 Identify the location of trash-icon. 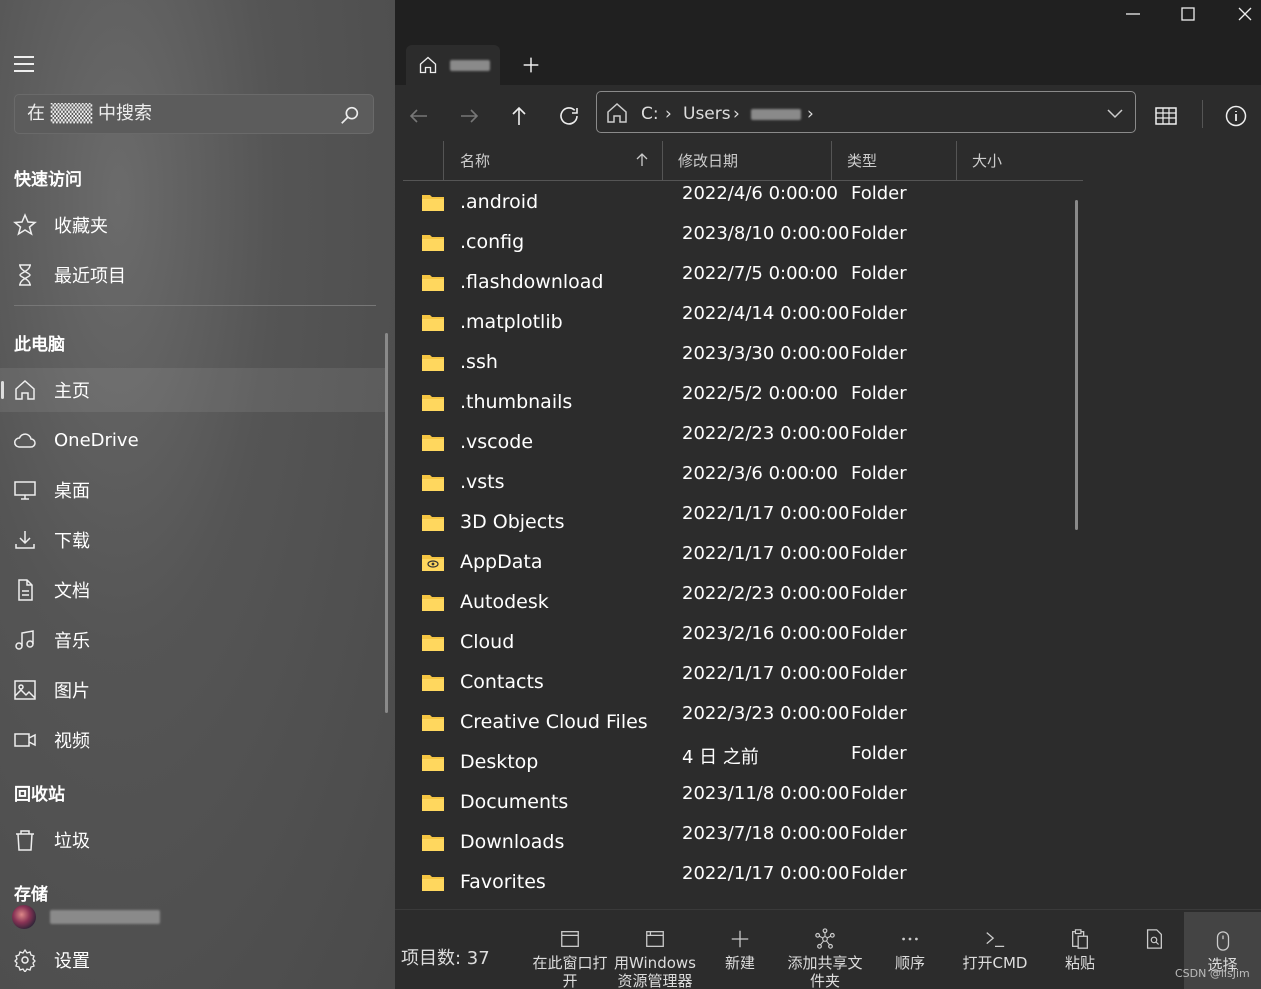
(25, 840).